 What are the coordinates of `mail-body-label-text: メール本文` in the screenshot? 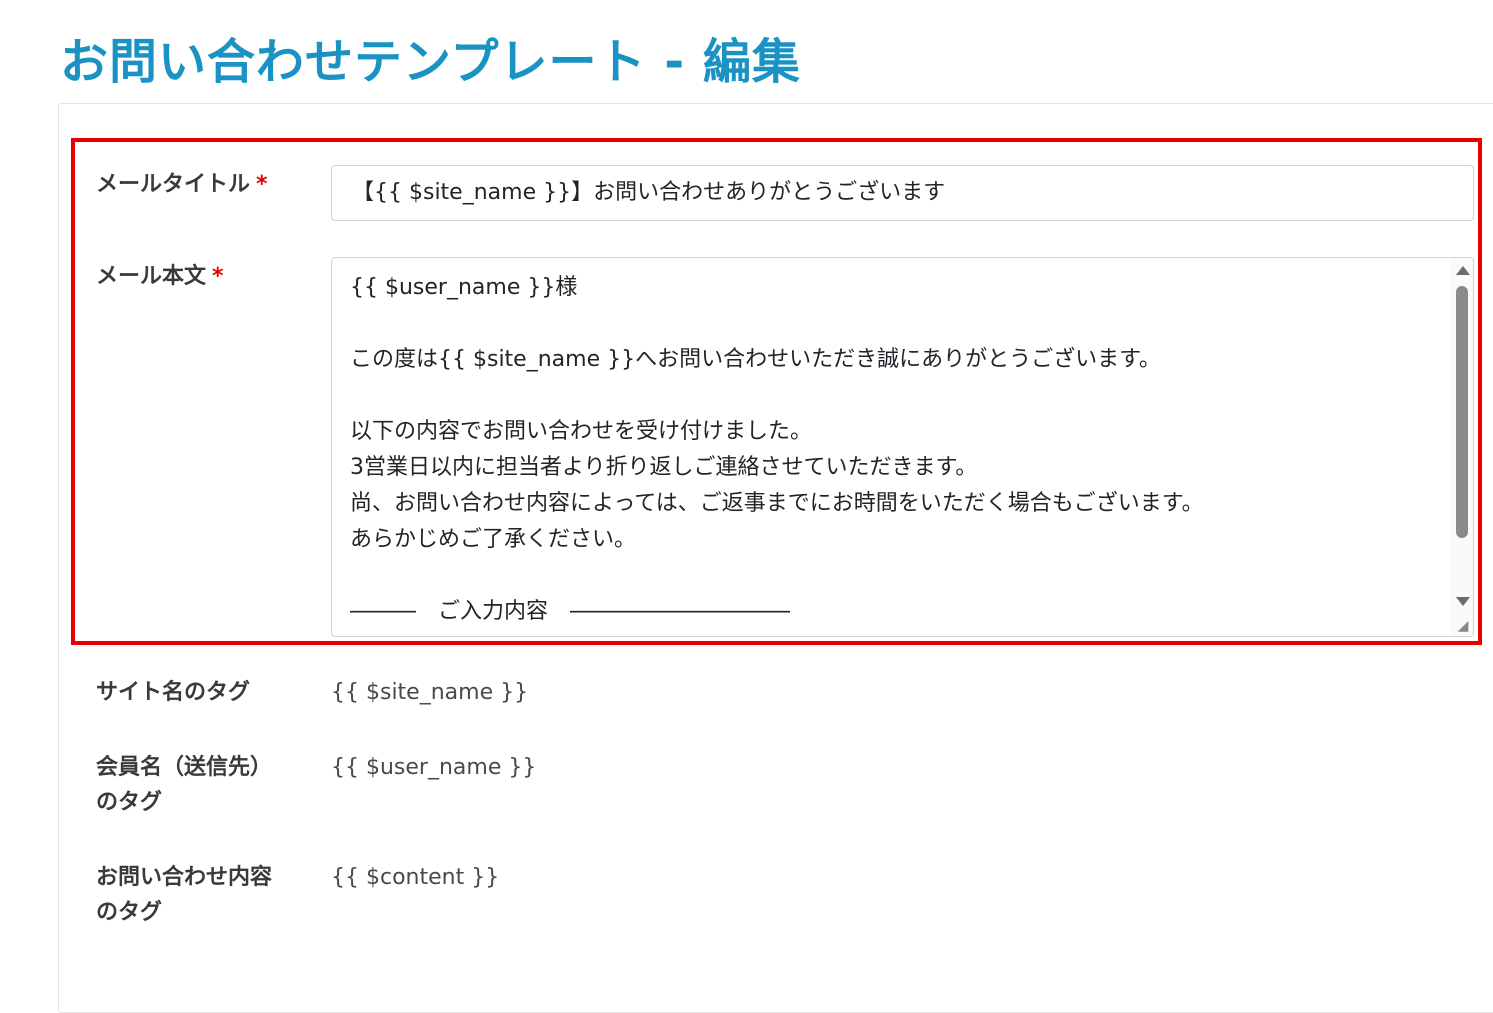 It's located at (151, 276).